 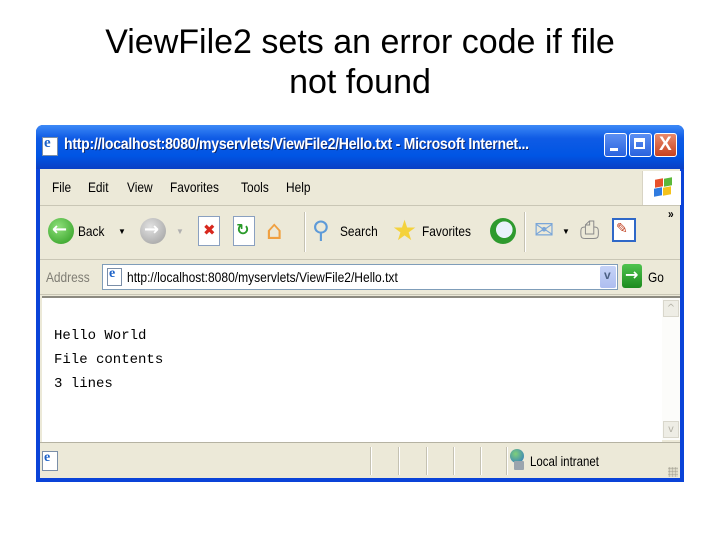 I want to click on search-icon: ⚲, so click(x=321, y=230).